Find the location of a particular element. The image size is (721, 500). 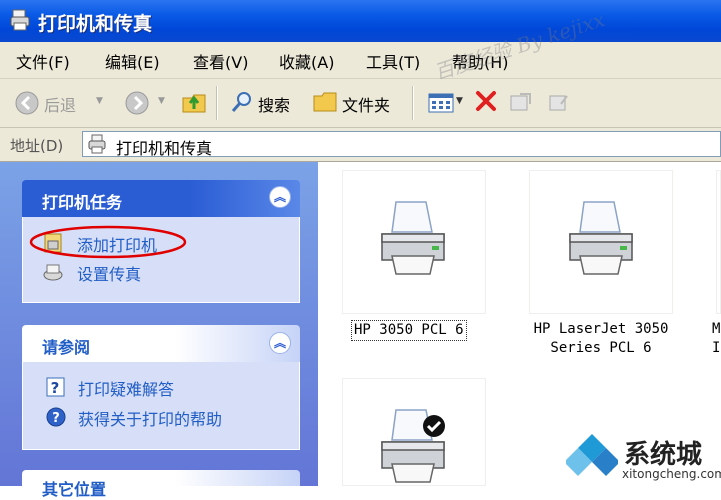

menu-file: 文件(F) is located at coordinates (43, 61).